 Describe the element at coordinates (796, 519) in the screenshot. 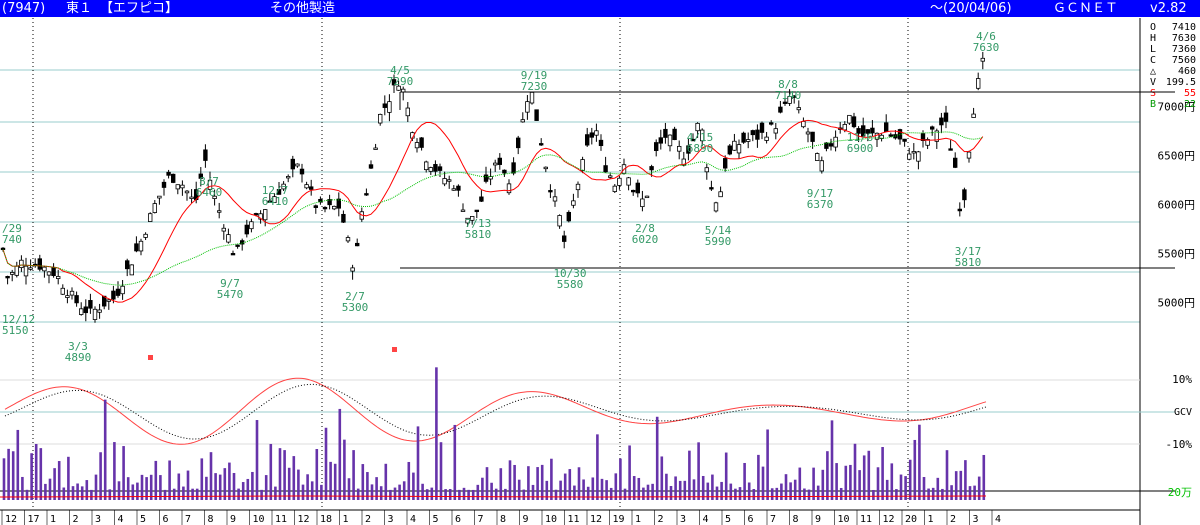

I see `x-tick-label: 8` at that location.